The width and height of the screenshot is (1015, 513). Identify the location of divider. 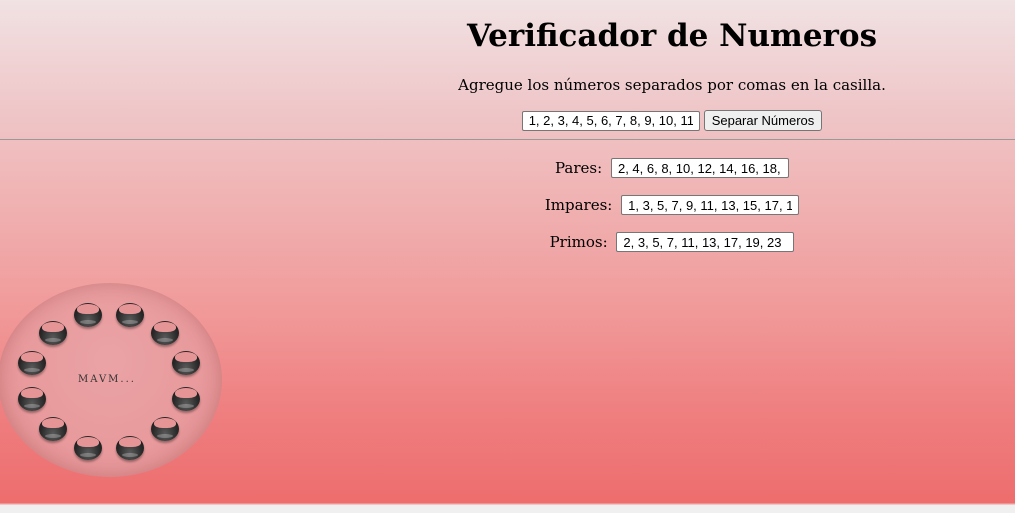
(507, 139).